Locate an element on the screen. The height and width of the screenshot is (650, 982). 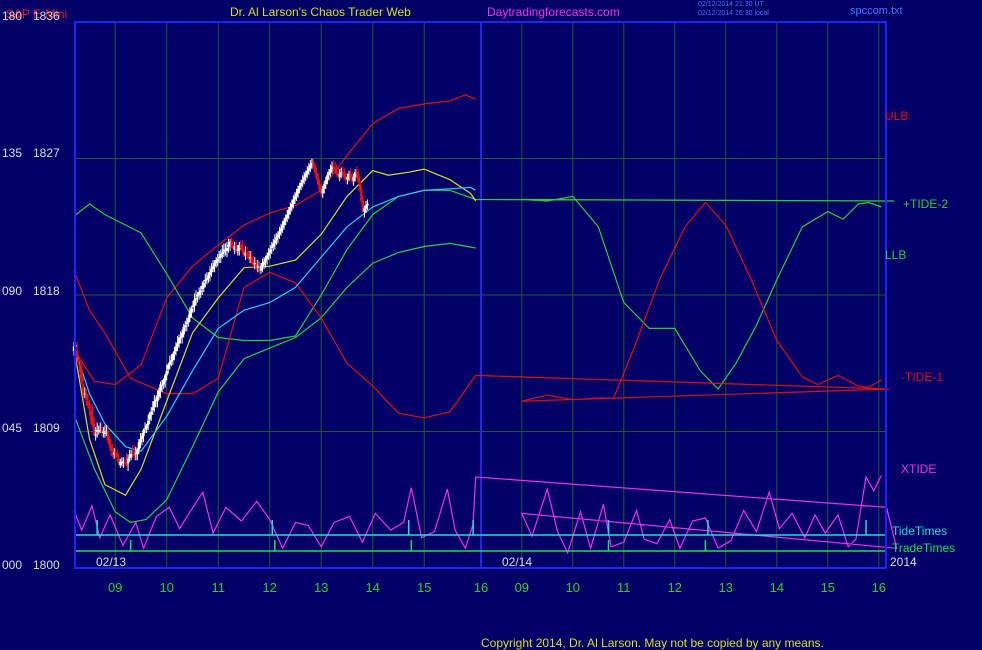
y-tick-left-4: 000 is located at coordinates (12, 565).